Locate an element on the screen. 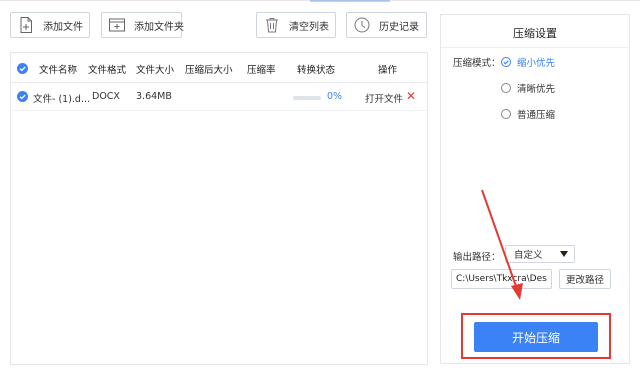  header-file-format: 文件格式 is located at coordinates (107, 70).